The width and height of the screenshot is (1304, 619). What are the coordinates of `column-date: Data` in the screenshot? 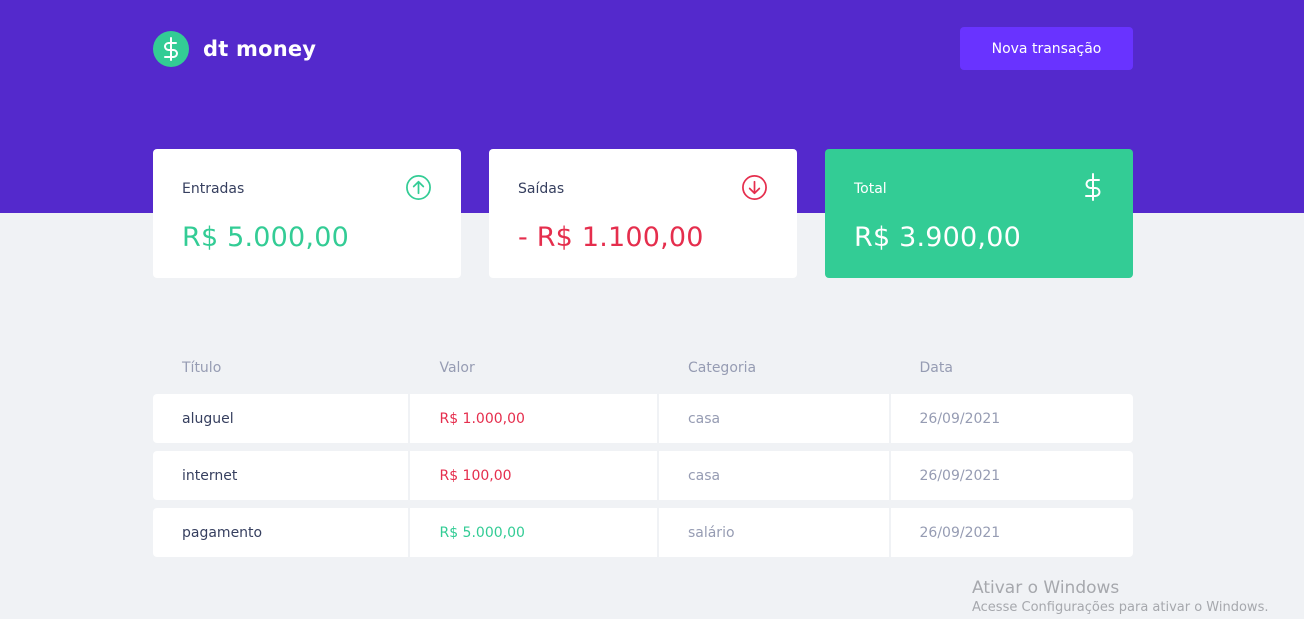 It's located at (936, 368).